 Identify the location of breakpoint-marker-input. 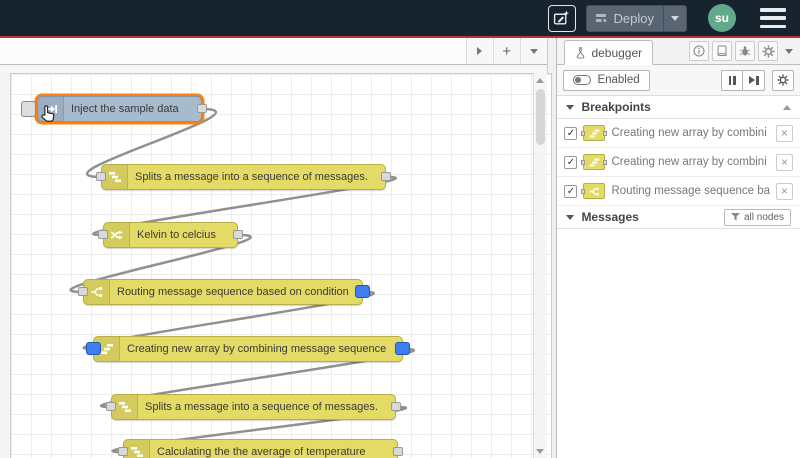
(93, 348).